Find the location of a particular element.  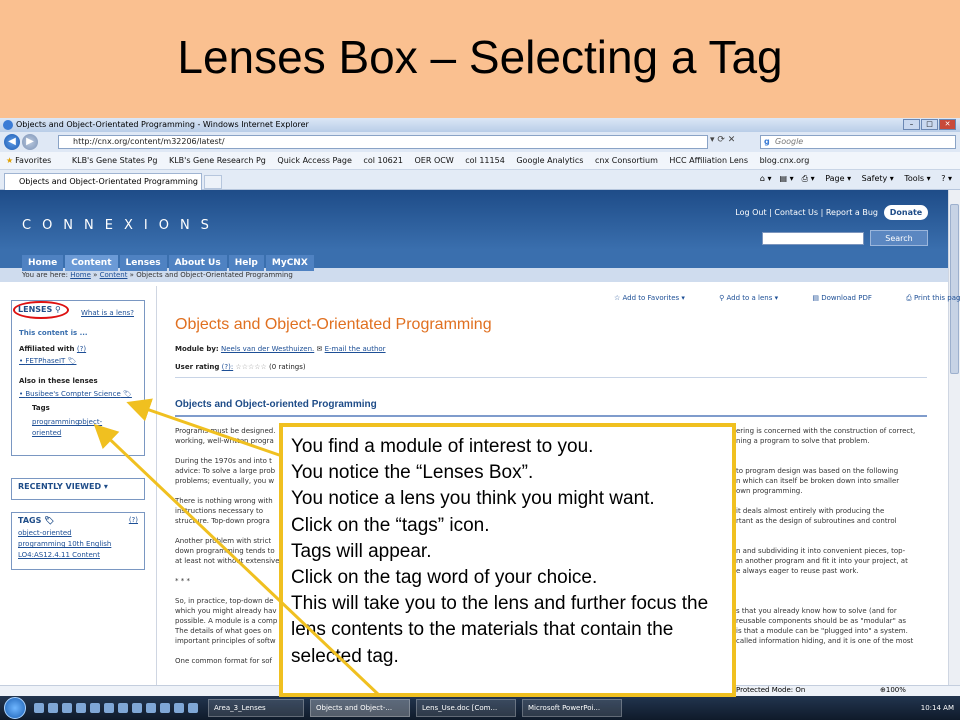

tag-oriented: oriented is located at coordinates (46, 433).